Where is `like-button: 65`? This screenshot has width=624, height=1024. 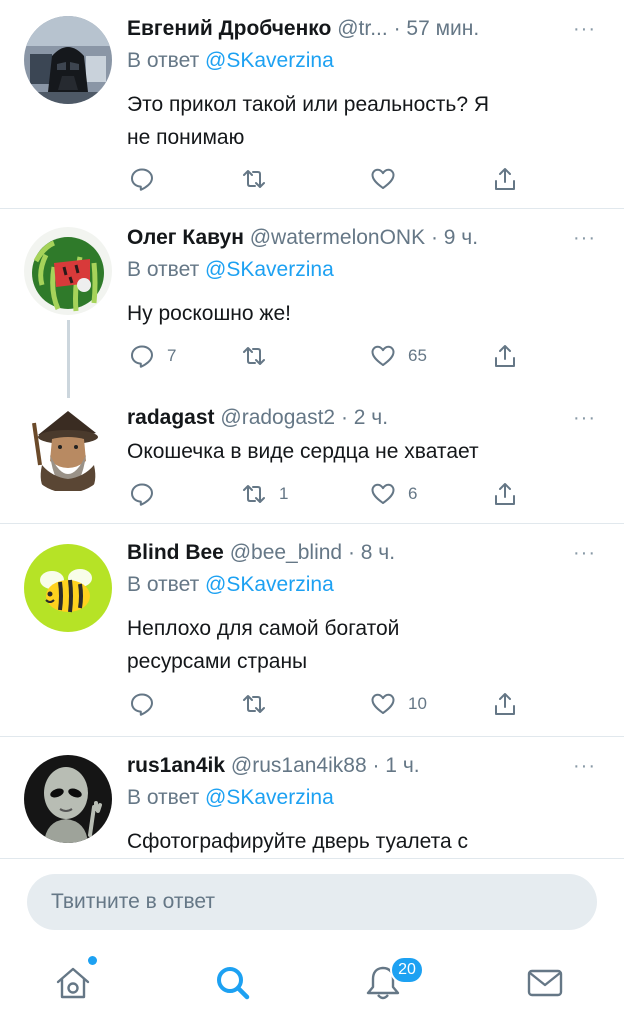
like-button: 65 is located at coordinates (398, 356).